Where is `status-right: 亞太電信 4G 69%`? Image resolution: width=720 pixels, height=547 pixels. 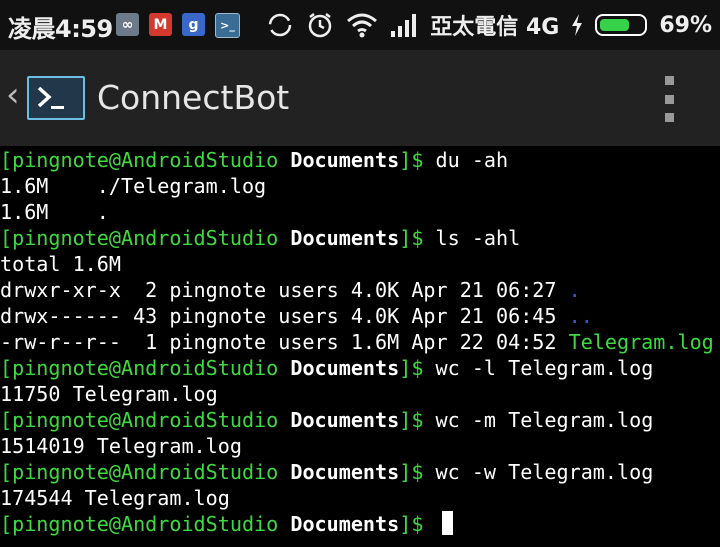 status-right: 亞太電信 4G 69% is located at coordinates (489, 25).